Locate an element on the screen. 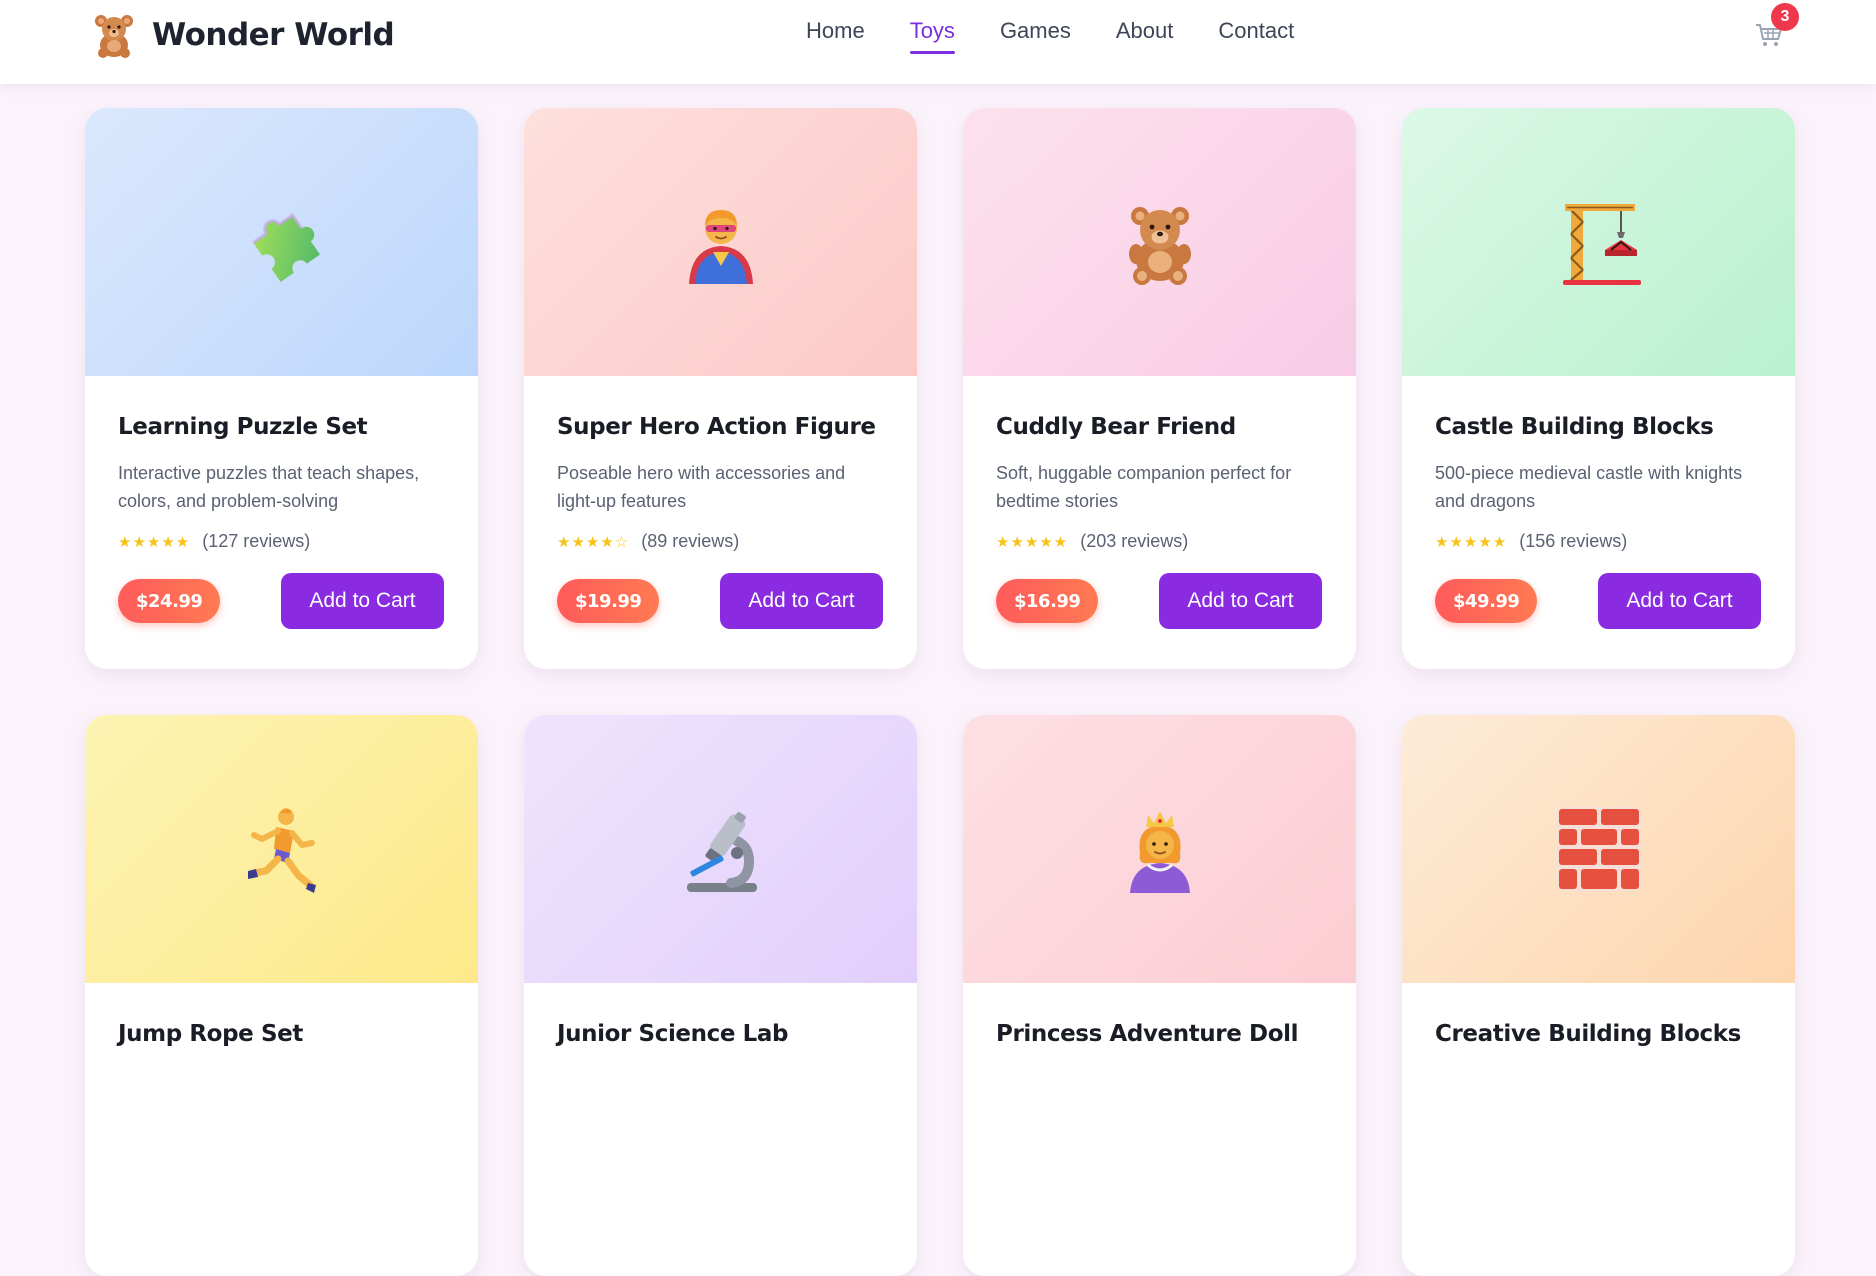 Image resolution: width=1876 pixels, height=1276 pixels. puzzle-piece-icon is located at coordinates (285, 247).